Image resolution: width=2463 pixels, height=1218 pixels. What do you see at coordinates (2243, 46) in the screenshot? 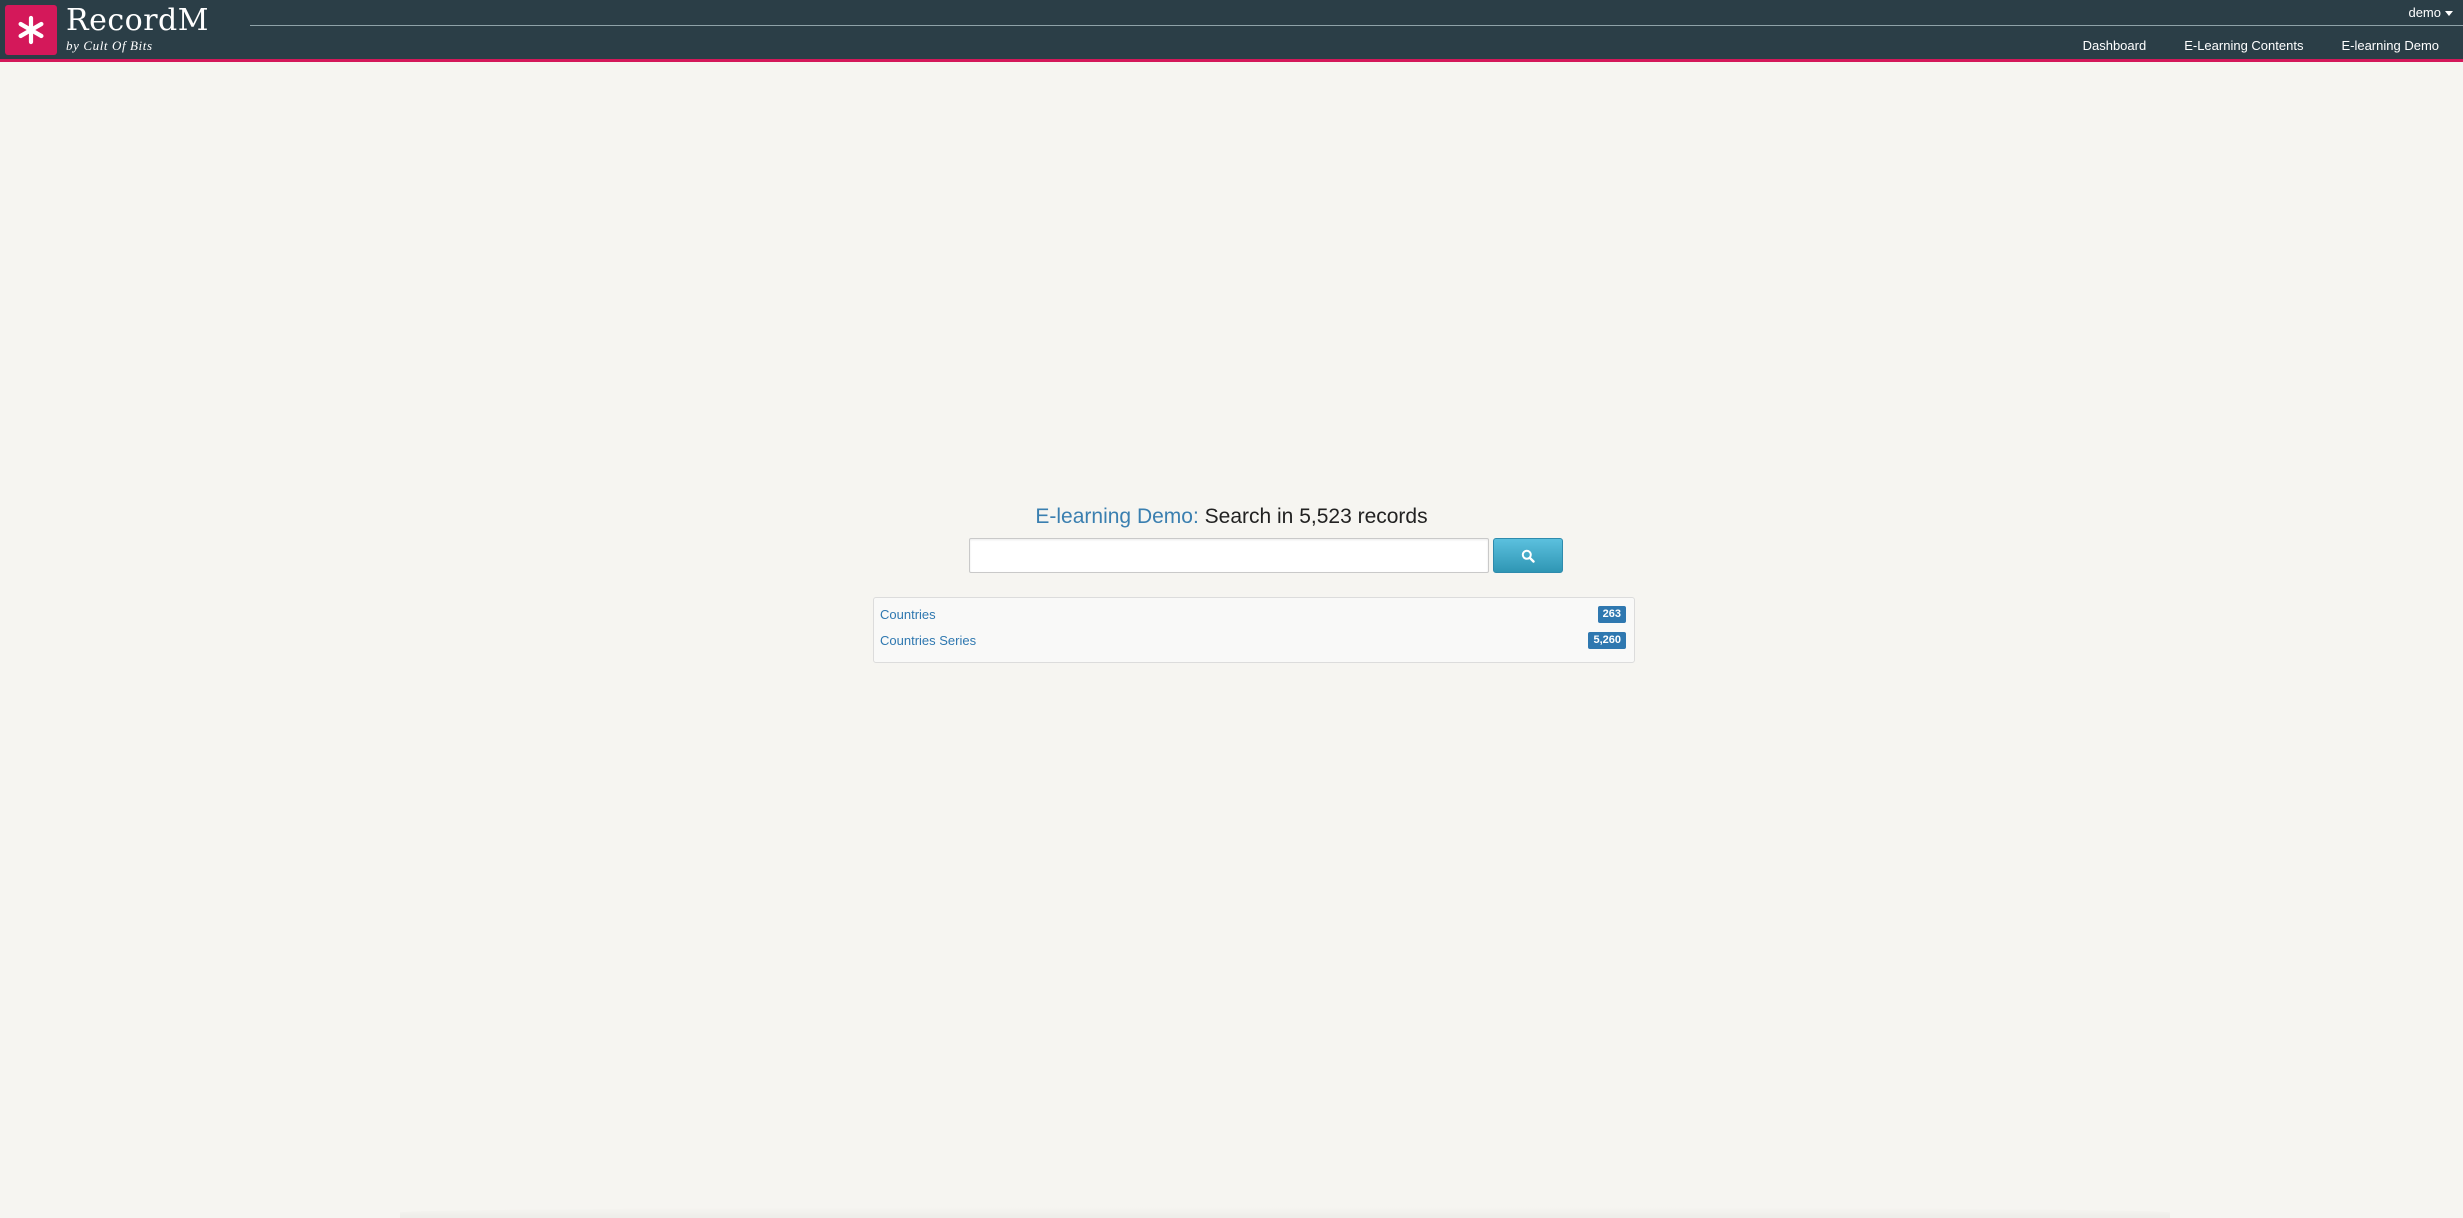
I see `nav-elearning-contents: E-Learning Contents` at bounding box center [2243, 46].